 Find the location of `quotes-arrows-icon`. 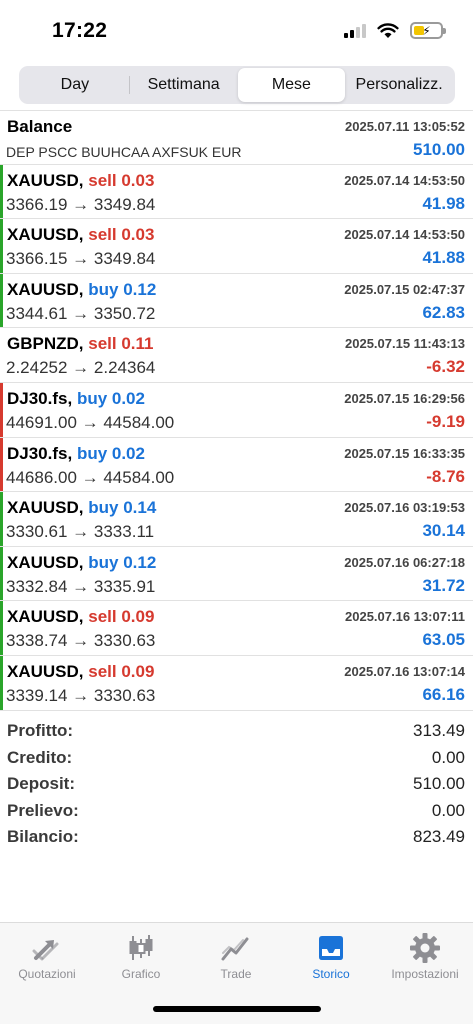

quotes-arrows-icon is located at coordinates (45, 950).